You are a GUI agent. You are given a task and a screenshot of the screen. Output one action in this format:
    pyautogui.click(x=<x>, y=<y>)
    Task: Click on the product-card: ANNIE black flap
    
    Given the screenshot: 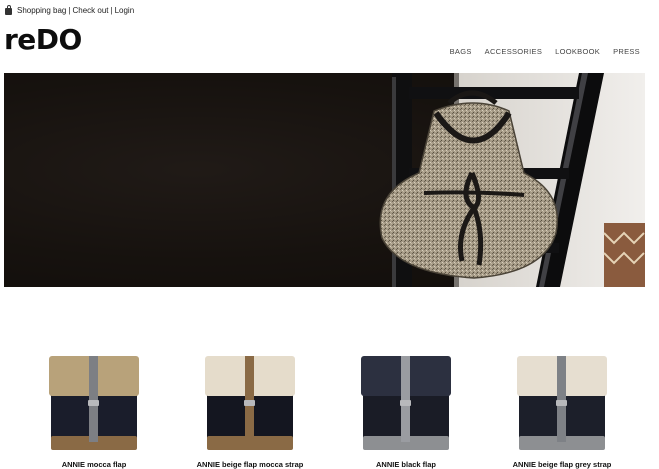 What is the action you would take?
    pyautogui.click(x=391, y=399)
    